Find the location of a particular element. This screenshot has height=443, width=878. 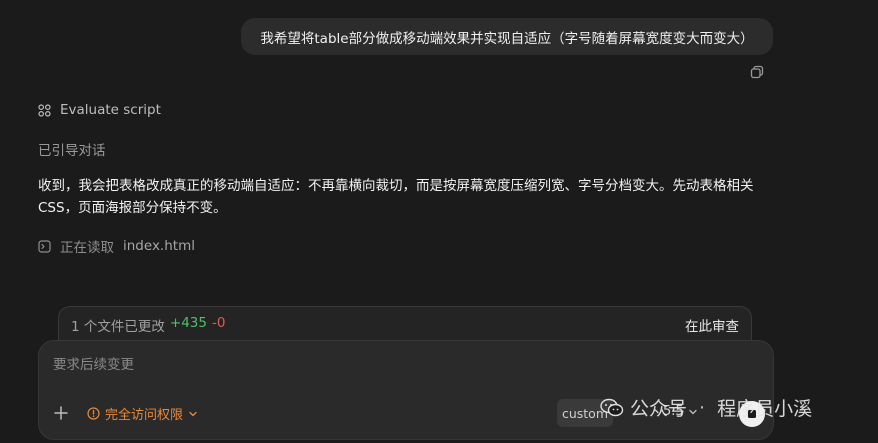

plus-icon is located at coordinates (61, 413).